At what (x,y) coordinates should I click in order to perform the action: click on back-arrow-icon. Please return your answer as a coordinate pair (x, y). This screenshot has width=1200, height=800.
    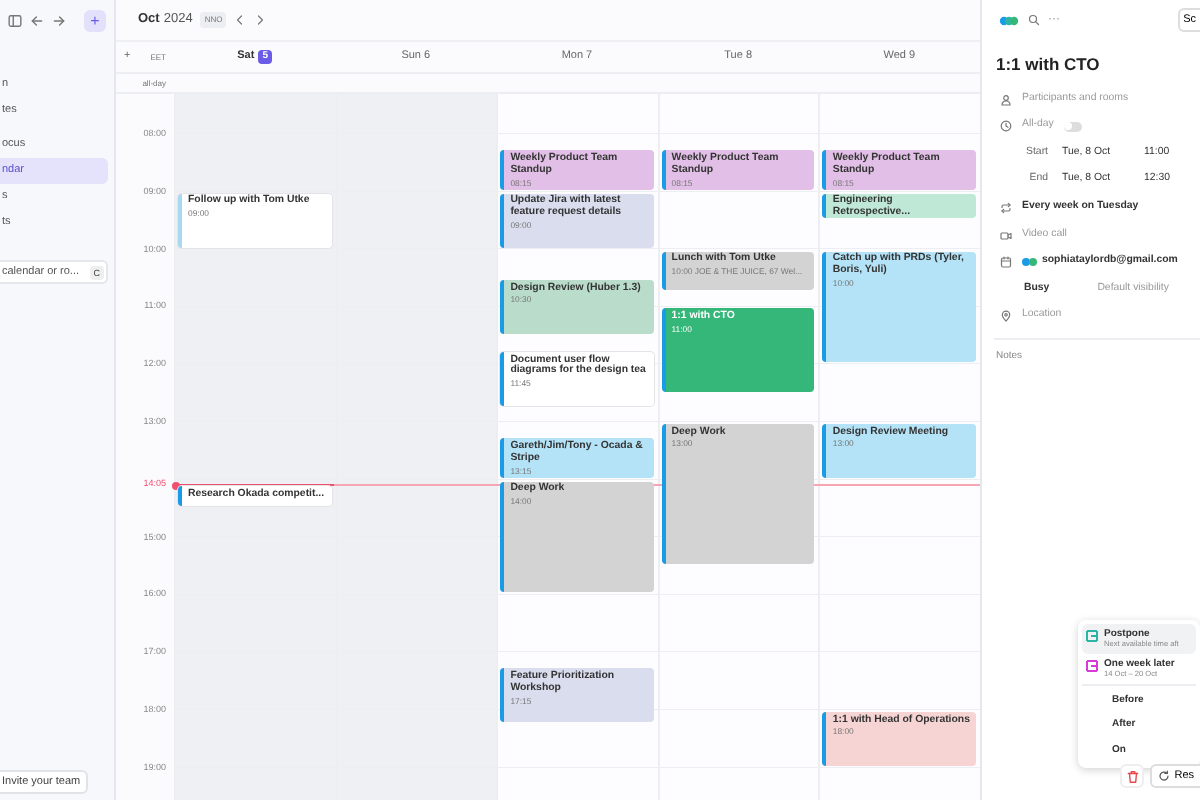
    Looking at the image, I should click on (37, 20).